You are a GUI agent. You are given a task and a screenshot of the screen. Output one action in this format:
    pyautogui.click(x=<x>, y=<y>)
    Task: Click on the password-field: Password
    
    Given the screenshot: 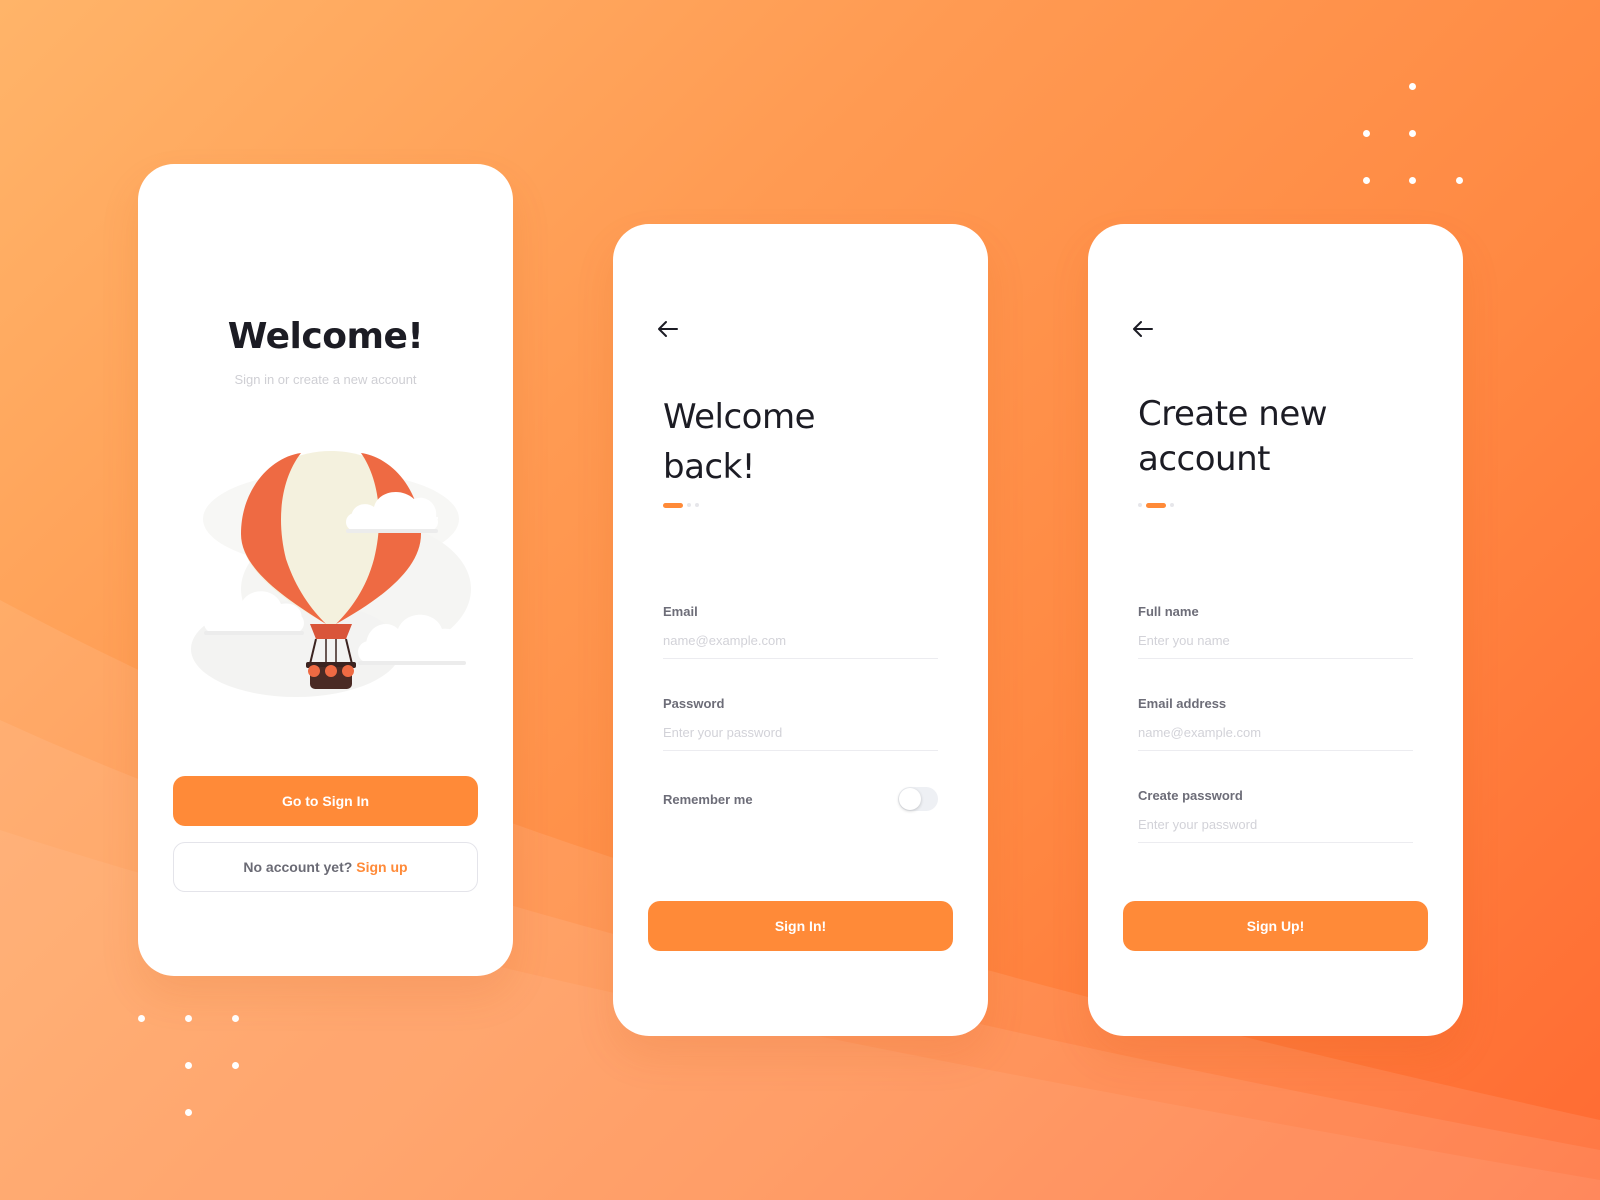 What is the action you would take?
    pyautogui.click(x=800, y=723)
    